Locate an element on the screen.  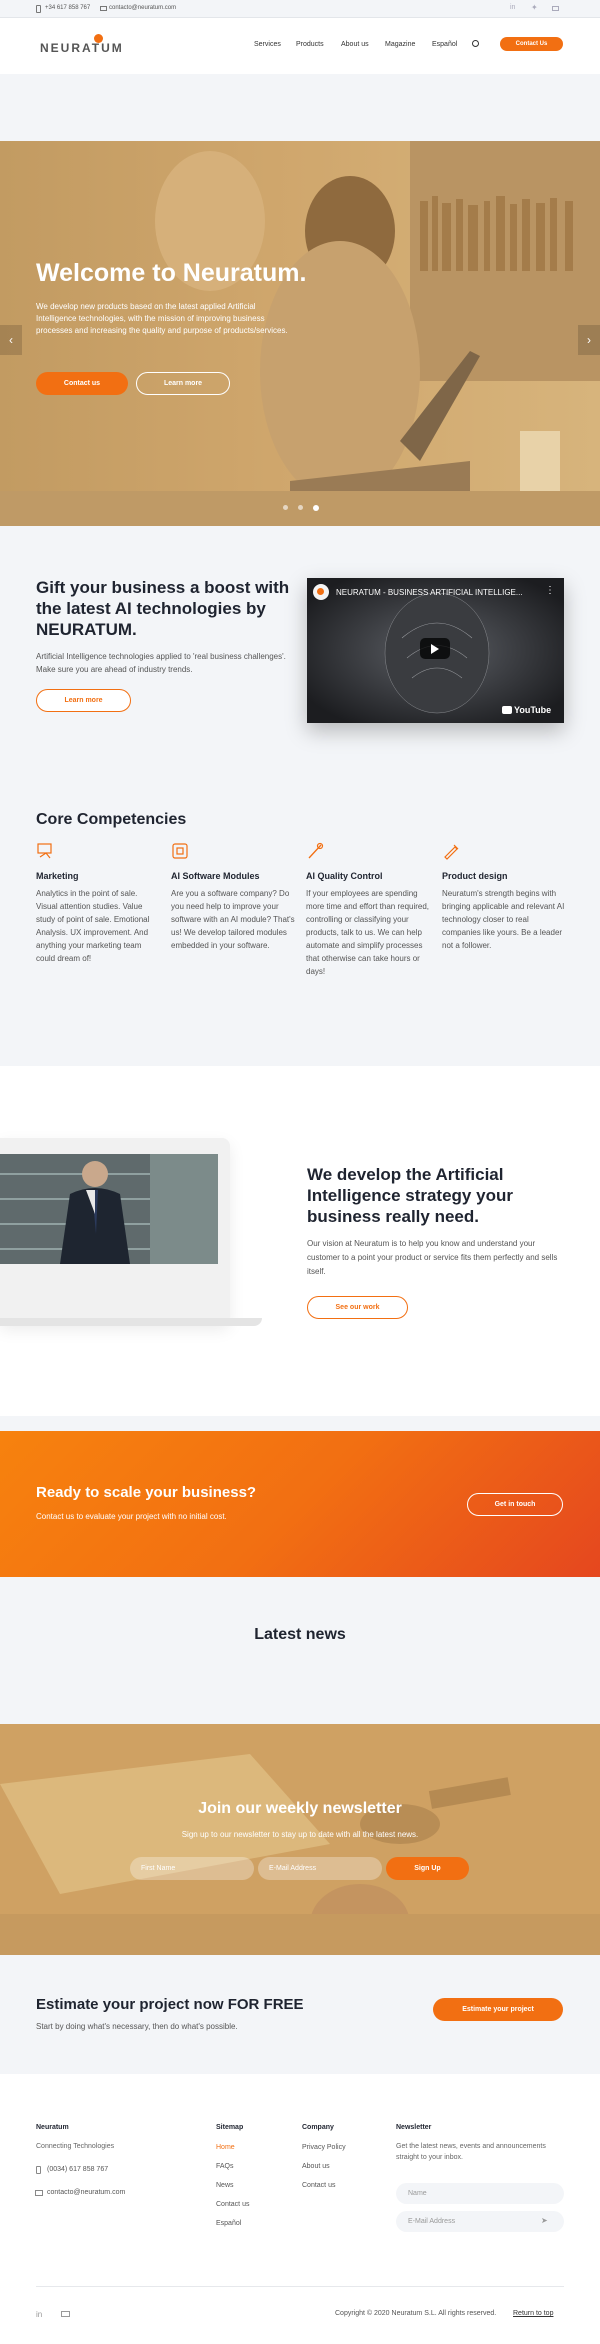
slider-next-arrow: › is located at coordinates (589, 340).